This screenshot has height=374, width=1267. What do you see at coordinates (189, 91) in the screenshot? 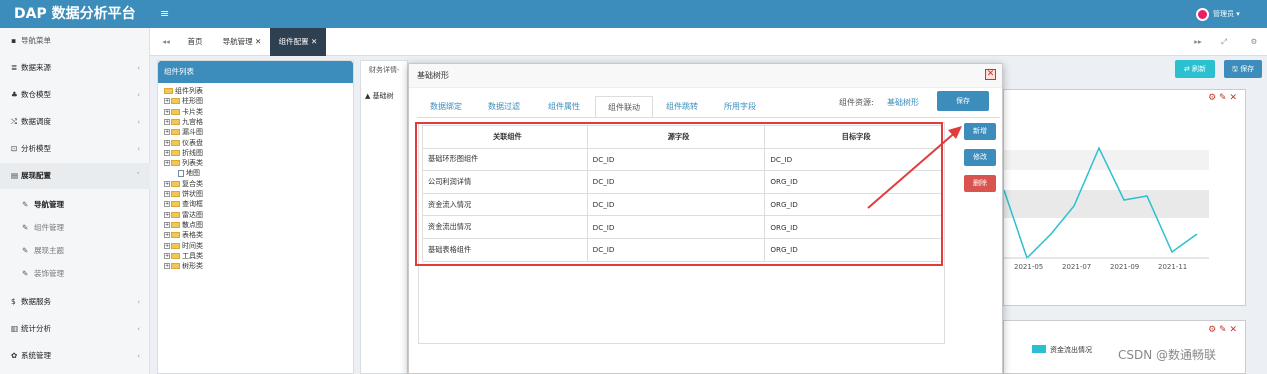
I see `tree-node-label: 组件列表` at bounding box center [189, 91].